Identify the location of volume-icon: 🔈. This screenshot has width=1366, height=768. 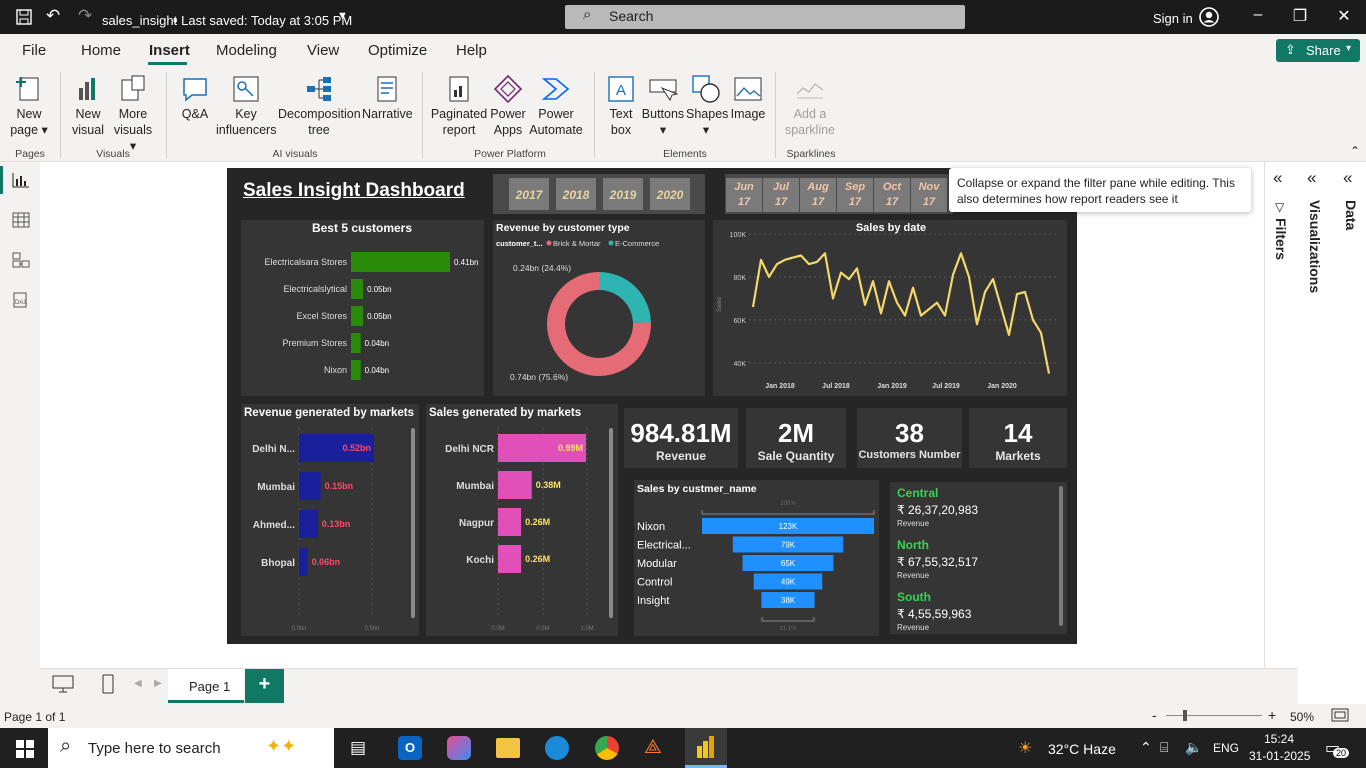
(1193, 747).